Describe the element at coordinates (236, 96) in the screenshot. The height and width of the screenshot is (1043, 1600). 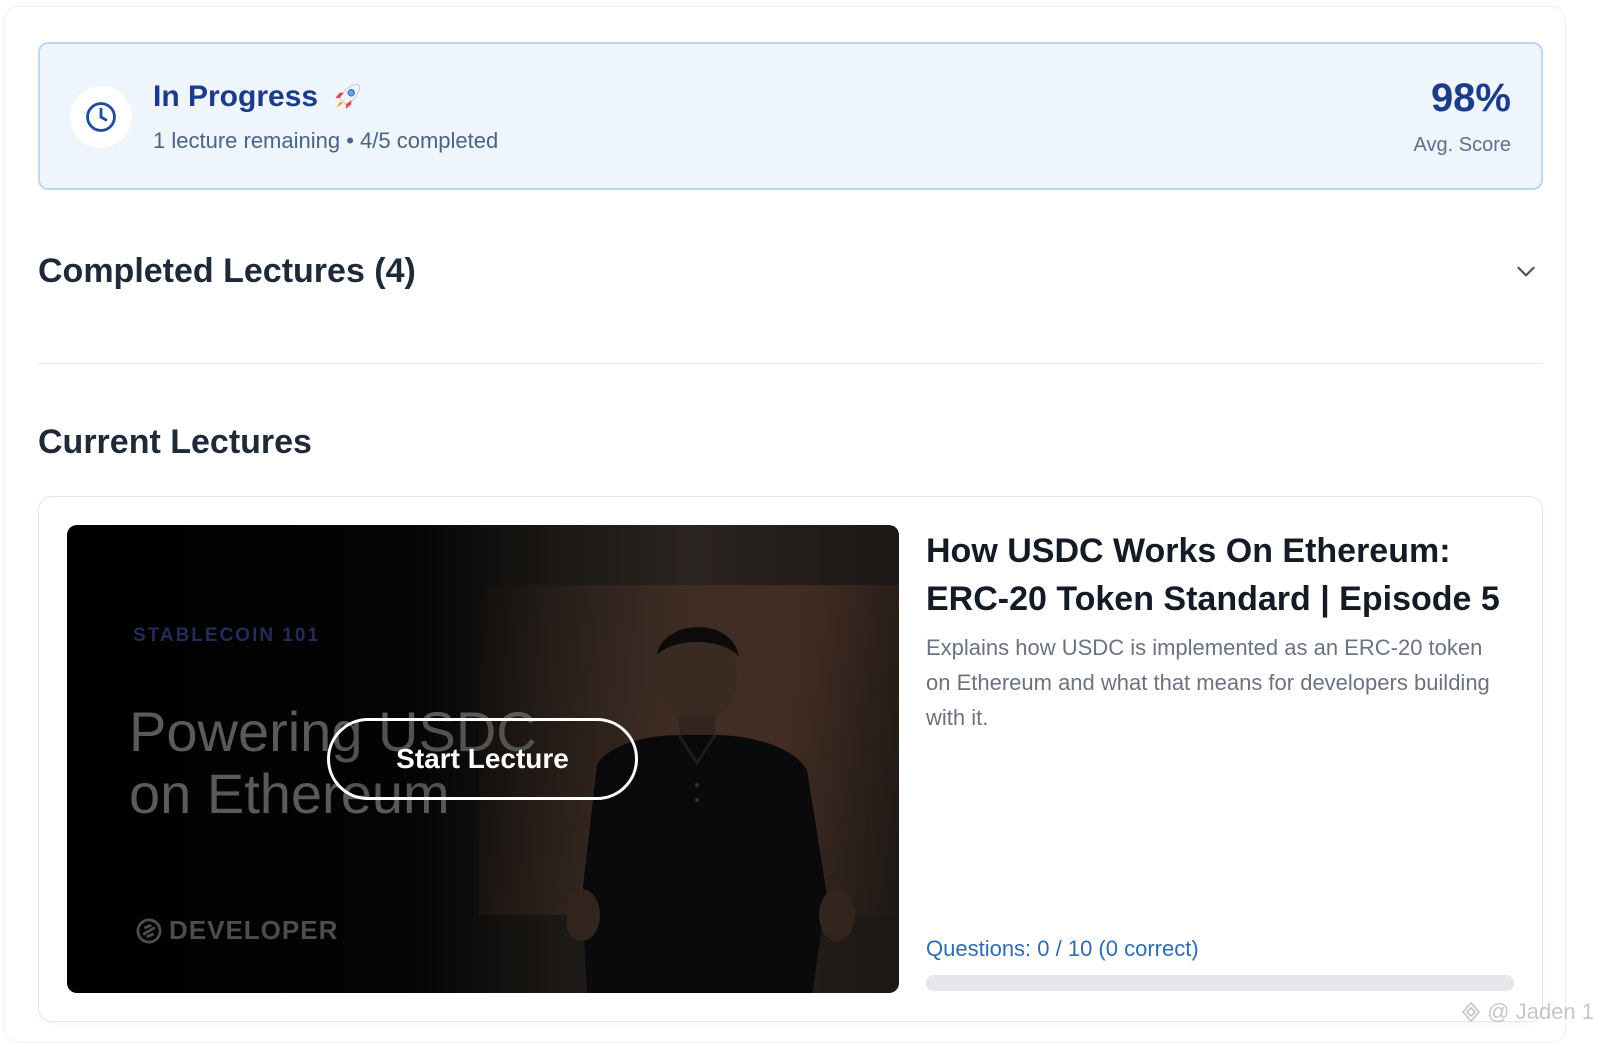
I see `status-title: In Progress` at that location.